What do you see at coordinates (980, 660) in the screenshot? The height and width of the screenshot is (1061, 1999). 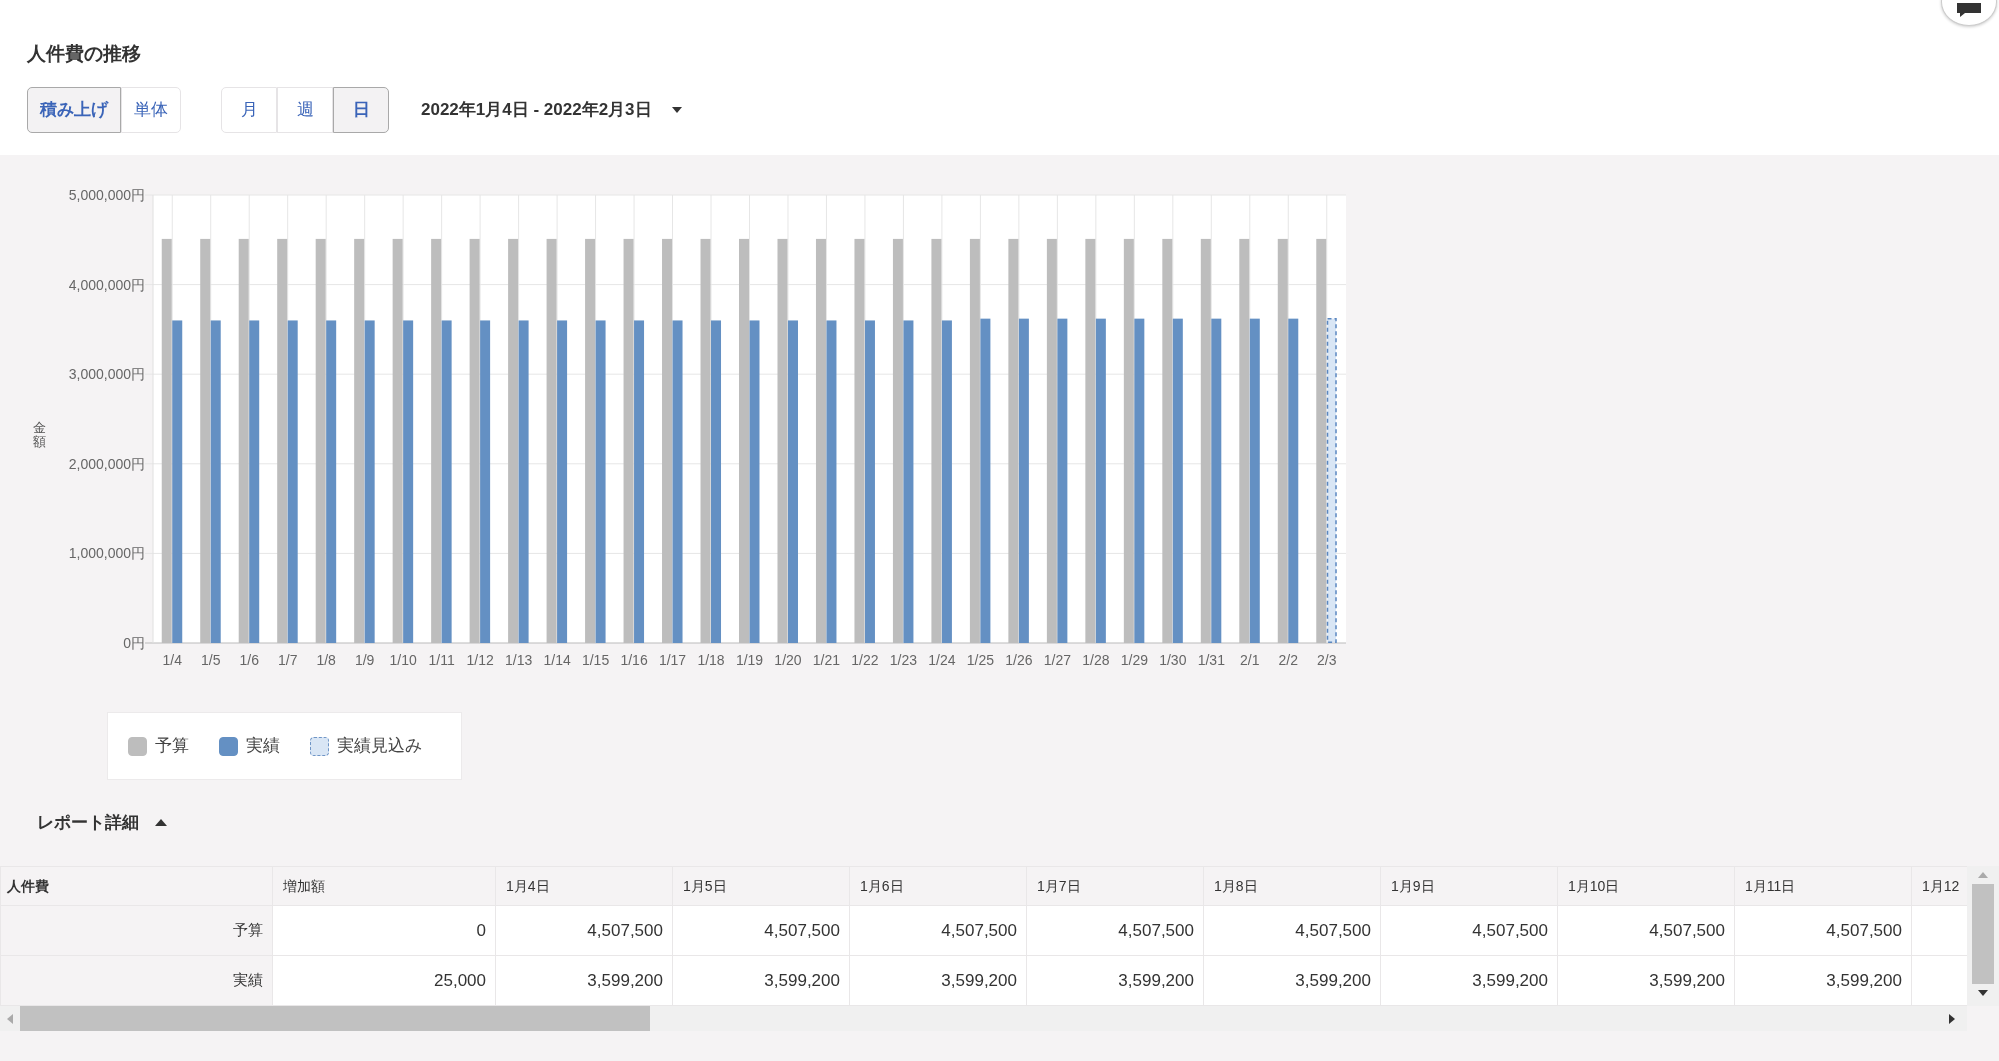 I see `tick-label: 1/25` at bounding box center [980, 660].